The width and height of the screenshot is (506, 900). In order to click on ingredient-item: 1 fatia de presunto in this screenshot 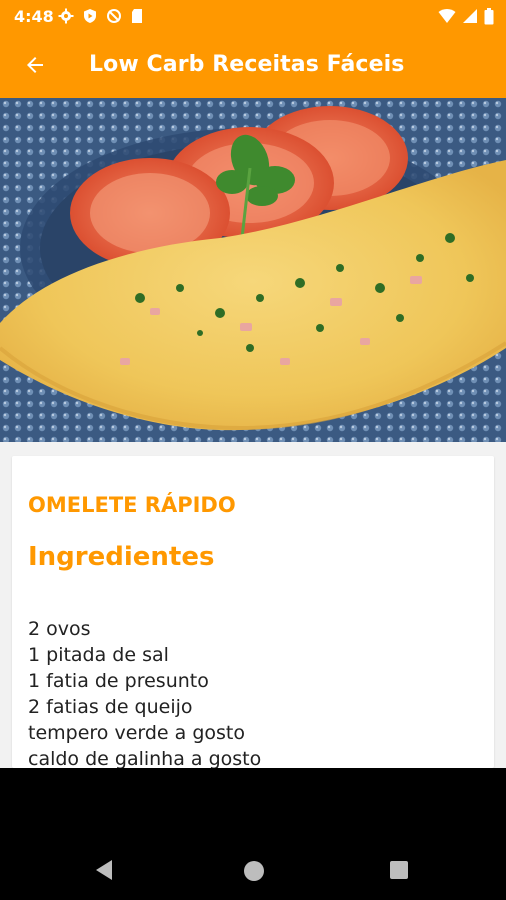, I will do `click(118, 681)`.